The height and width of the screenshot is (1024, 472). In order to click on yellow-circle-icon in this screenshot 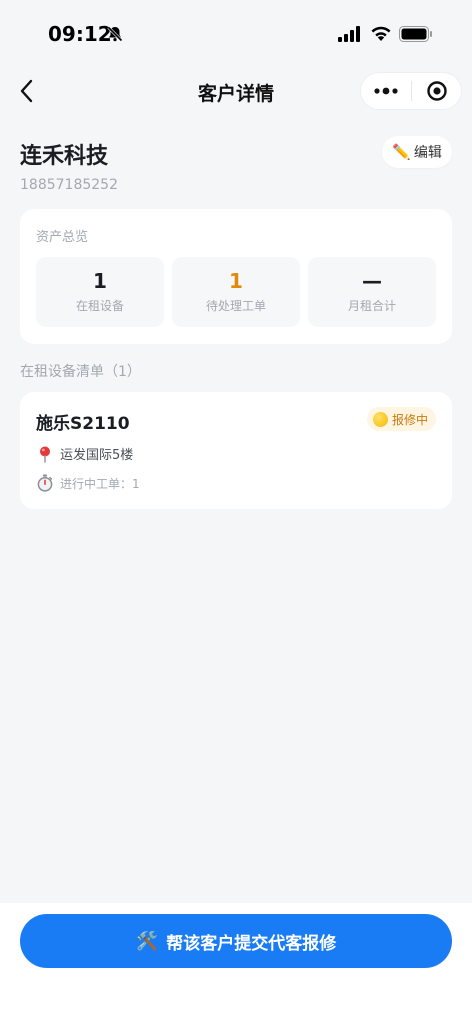, I will do `click(380, 419)`.